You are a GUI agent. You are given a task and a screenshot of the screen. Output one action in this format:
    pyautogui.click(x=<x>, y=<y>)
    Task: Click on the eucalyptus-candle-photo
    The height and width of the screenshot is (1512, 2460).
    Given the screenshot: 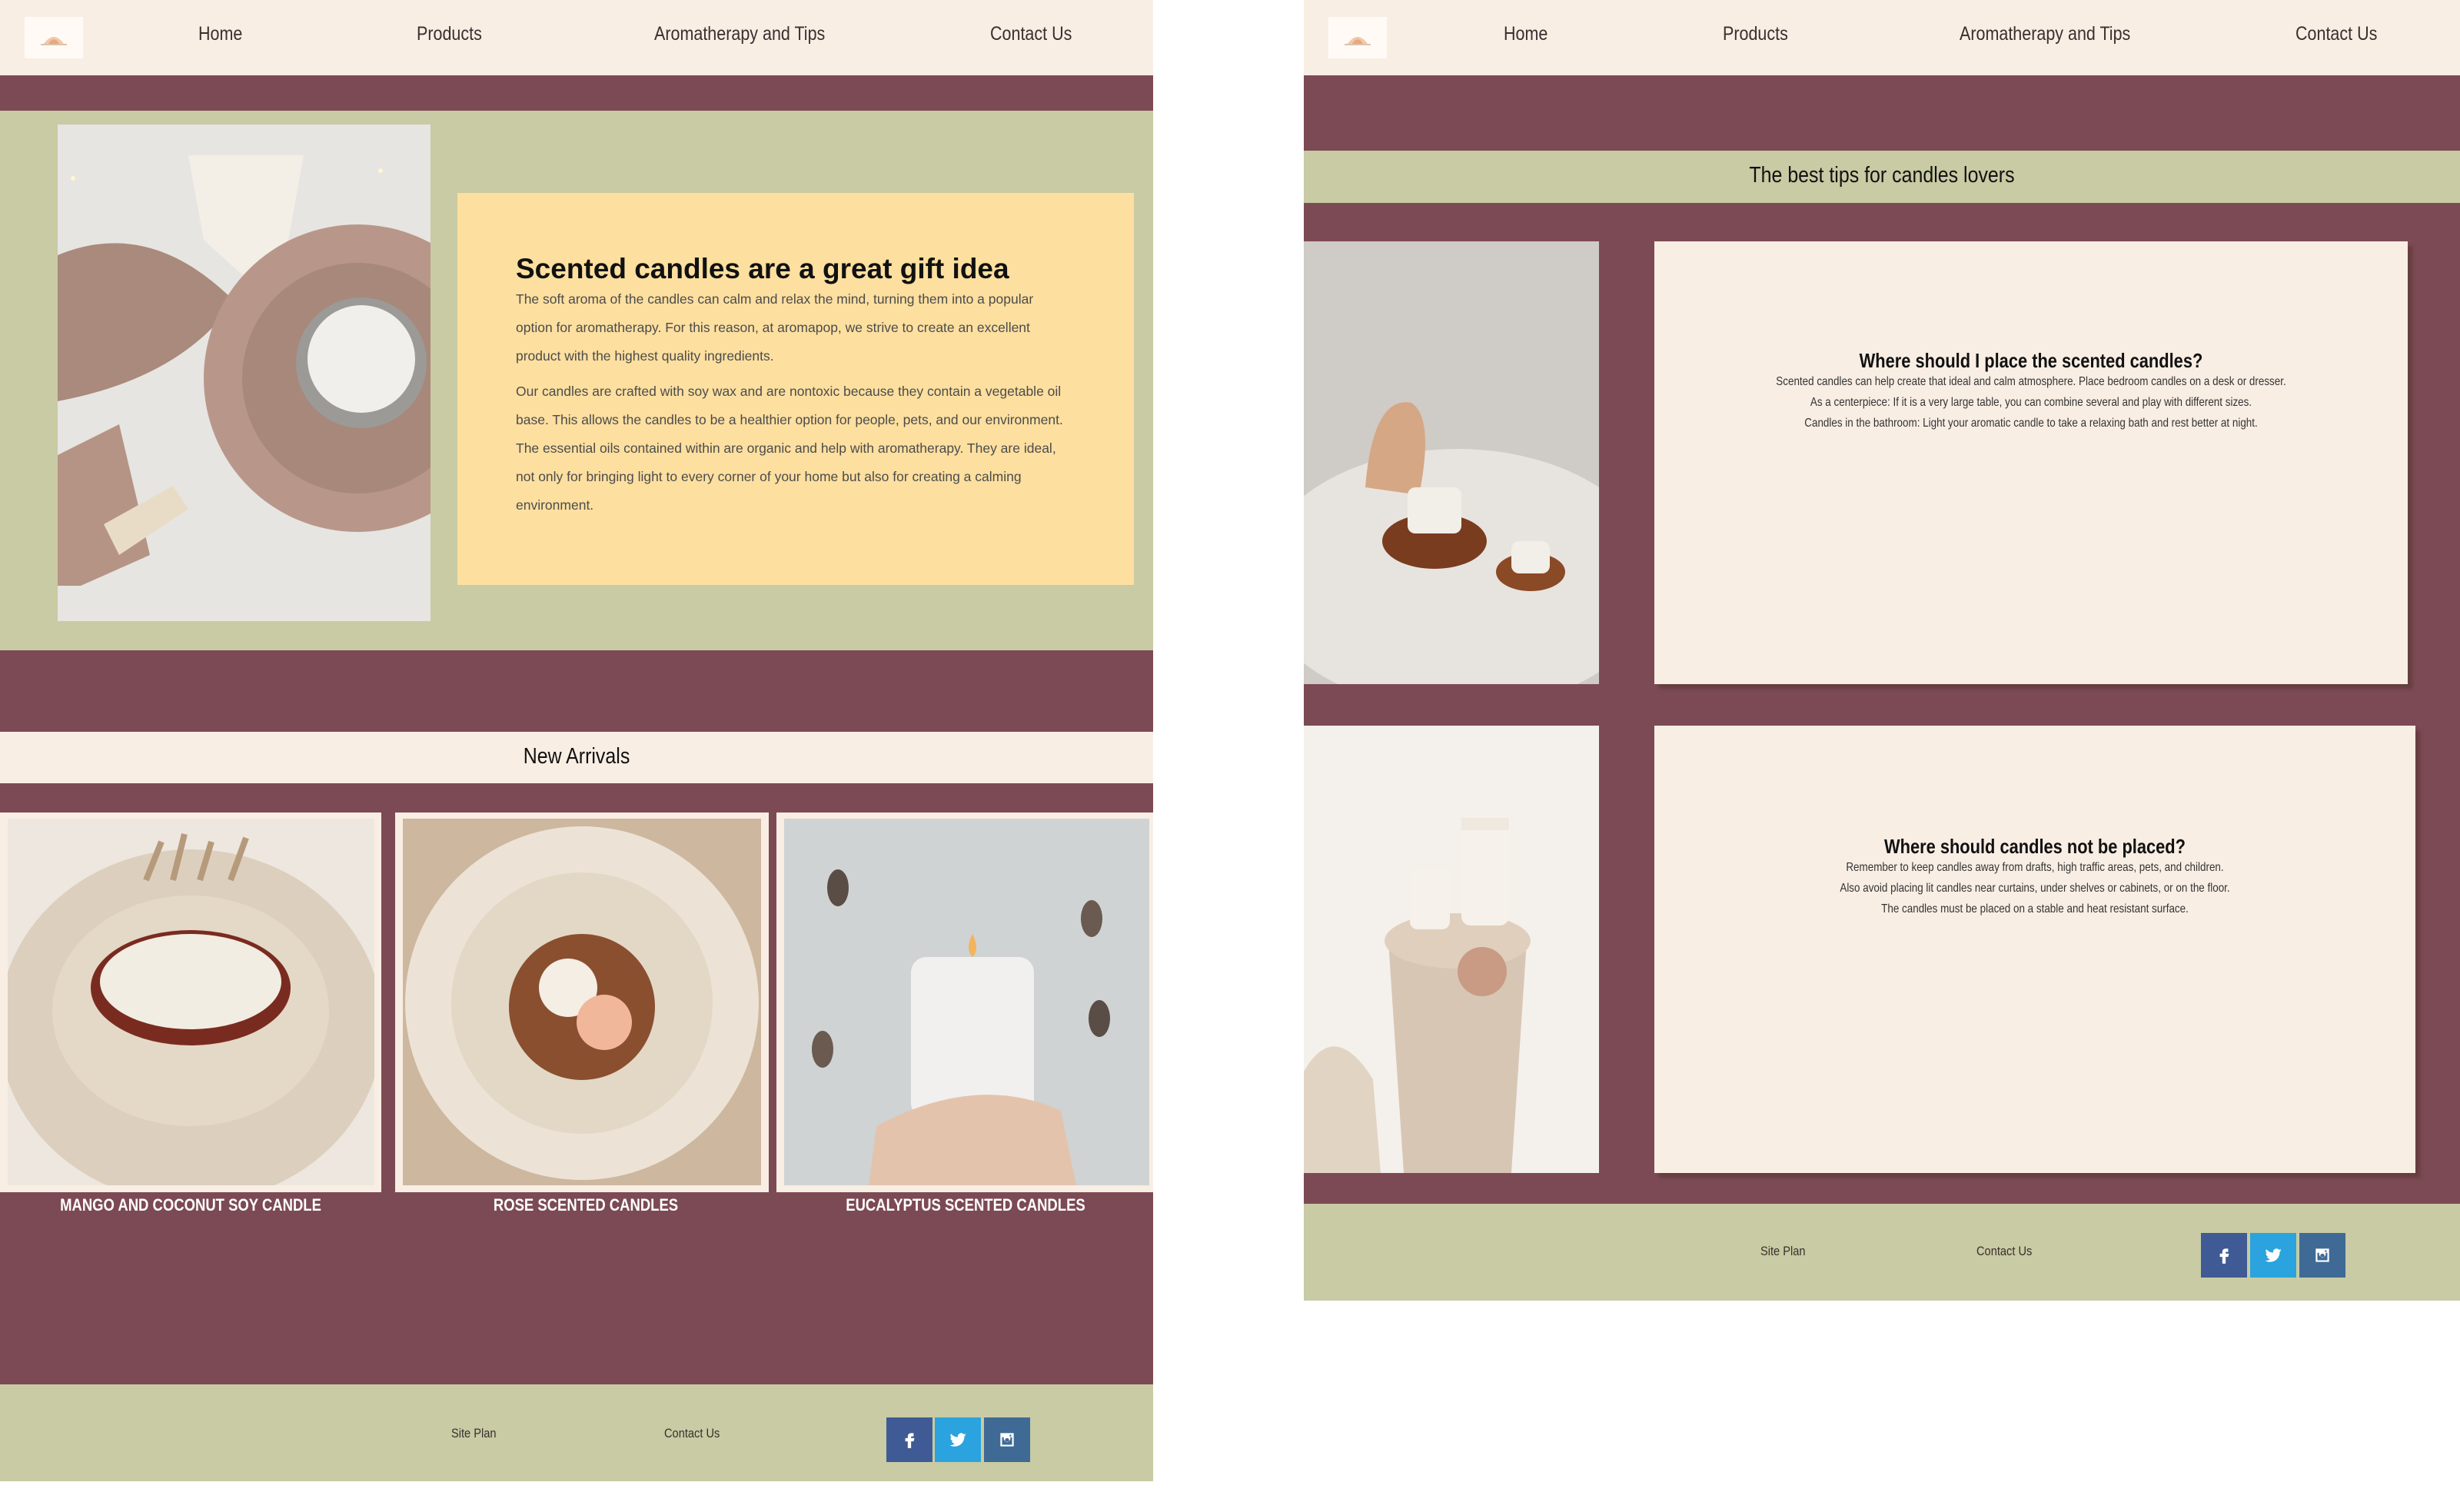 What is the action you would take?
    pyautogui.click(x=967, y=1002)
    